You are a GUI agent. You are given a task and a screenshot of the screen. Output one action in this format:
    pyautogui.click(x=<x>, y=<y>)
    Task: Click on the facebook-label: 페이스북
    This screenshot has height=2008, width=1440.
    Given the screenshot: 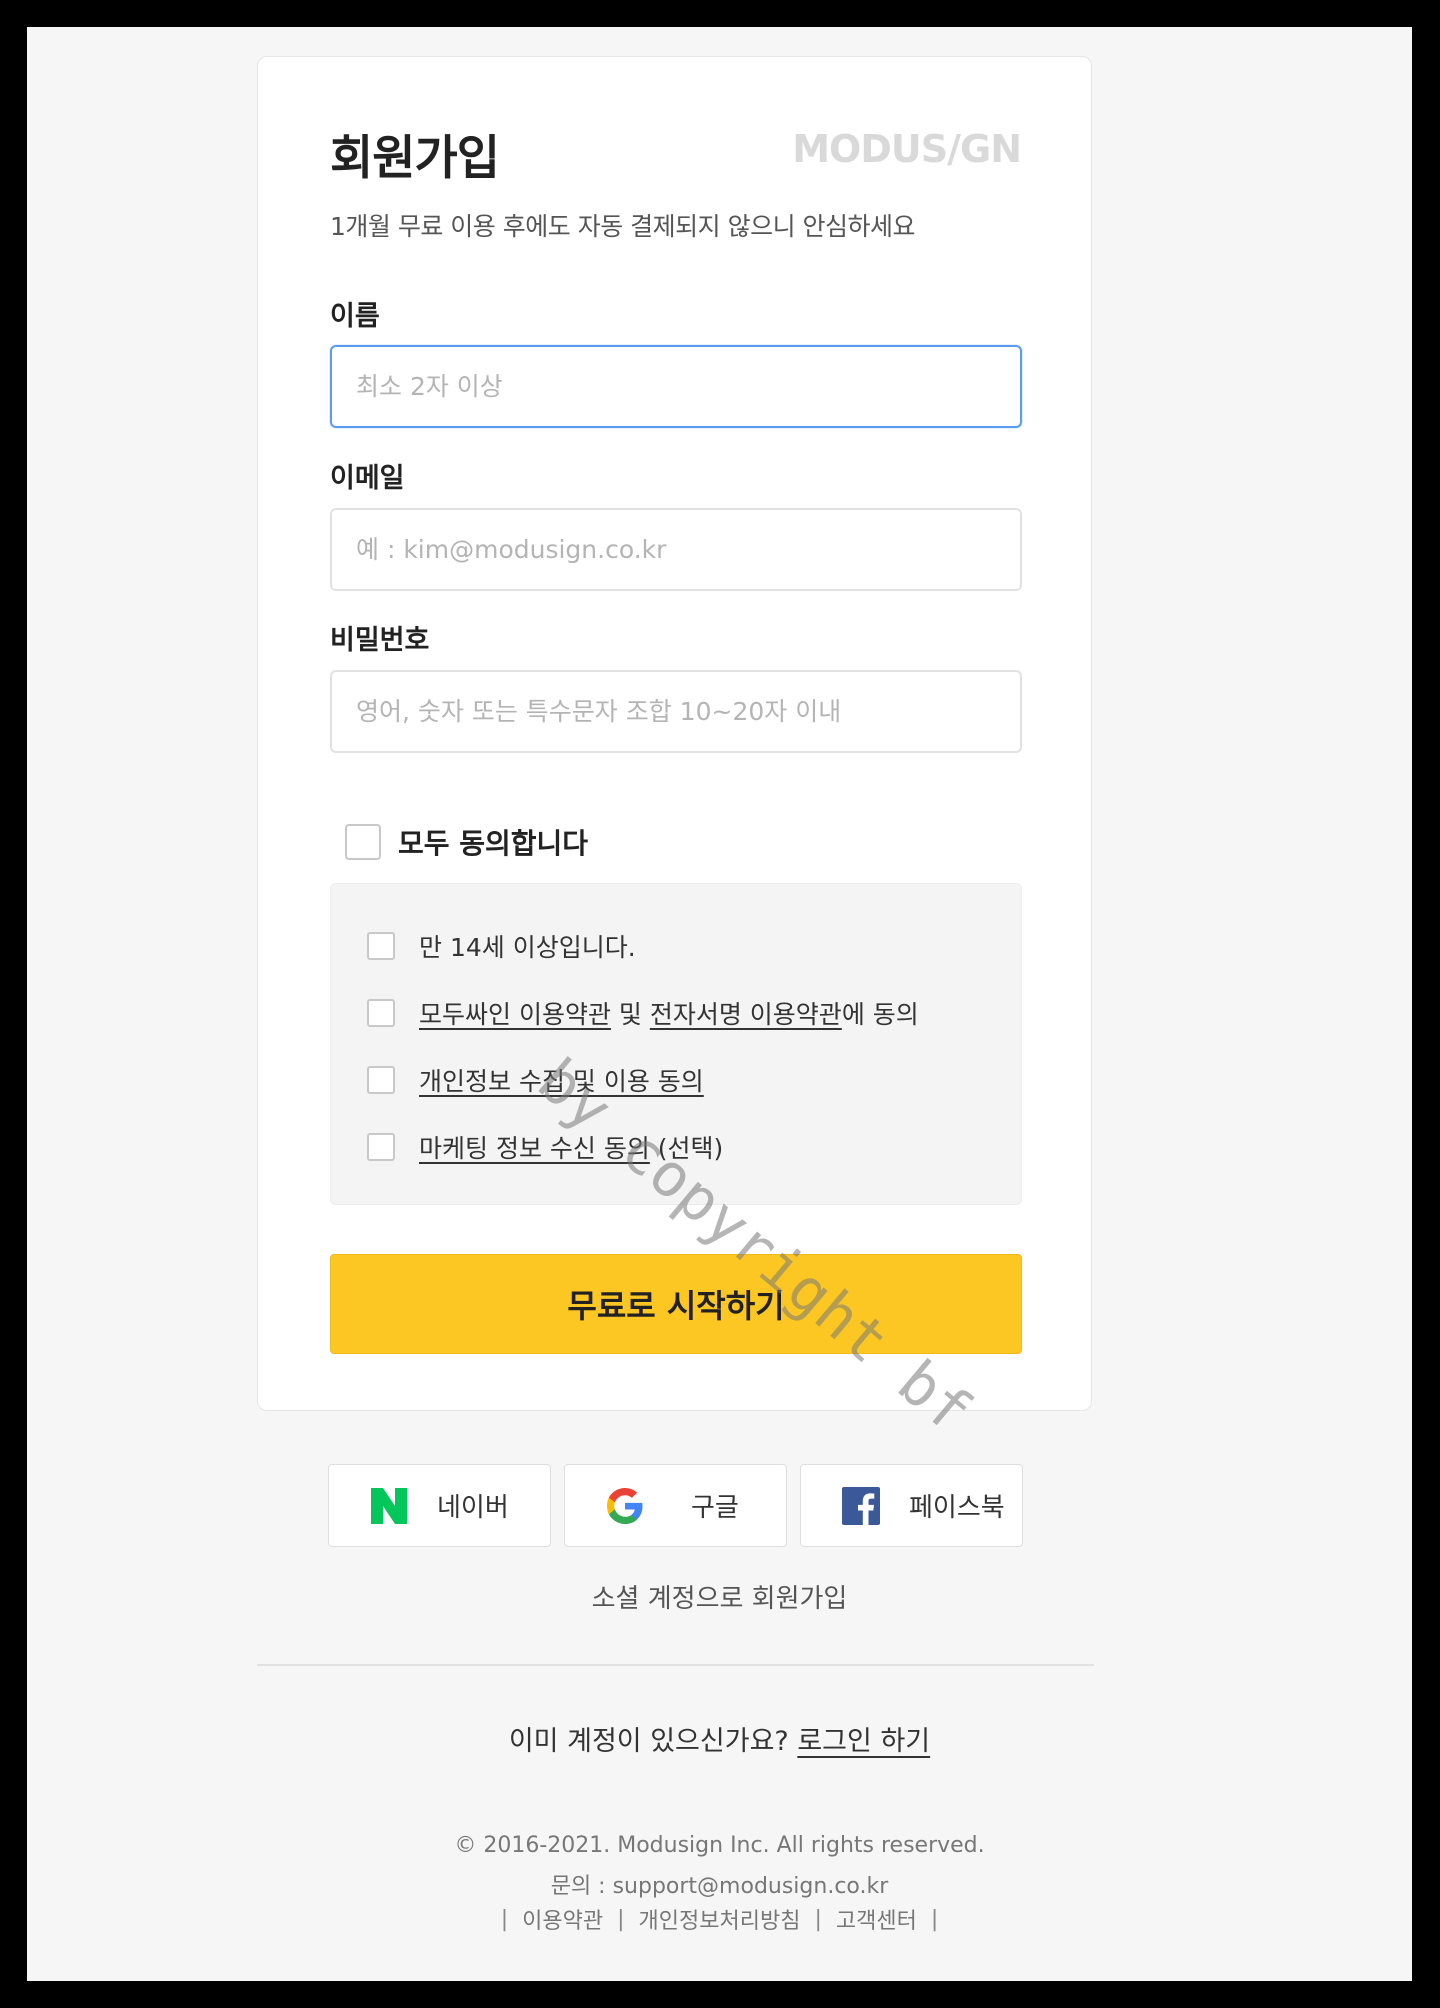 What is the action you would take?
    pyautogui.click(x=957, y=1508)
    